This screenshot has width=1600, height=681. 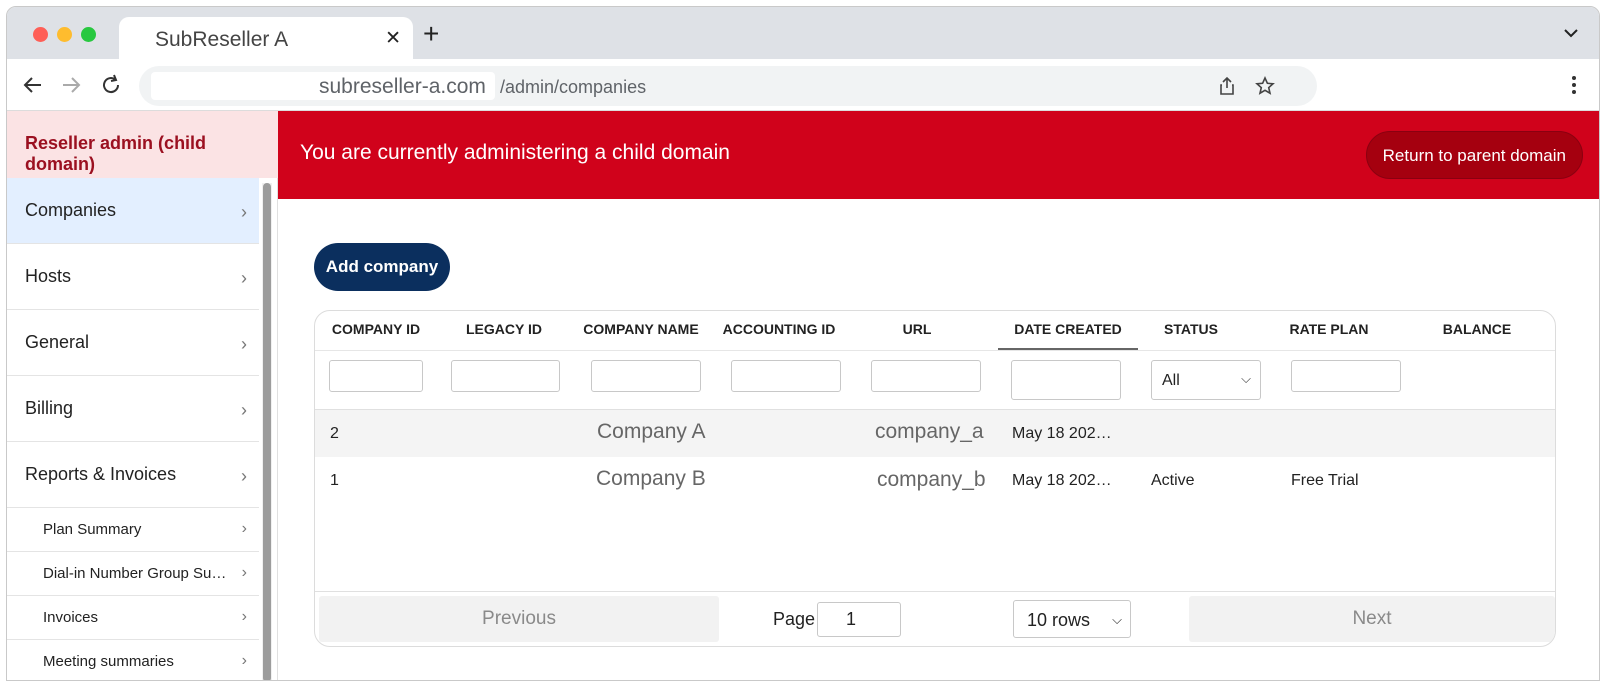 I want to click on header-divider, so click(x=935, y=350).